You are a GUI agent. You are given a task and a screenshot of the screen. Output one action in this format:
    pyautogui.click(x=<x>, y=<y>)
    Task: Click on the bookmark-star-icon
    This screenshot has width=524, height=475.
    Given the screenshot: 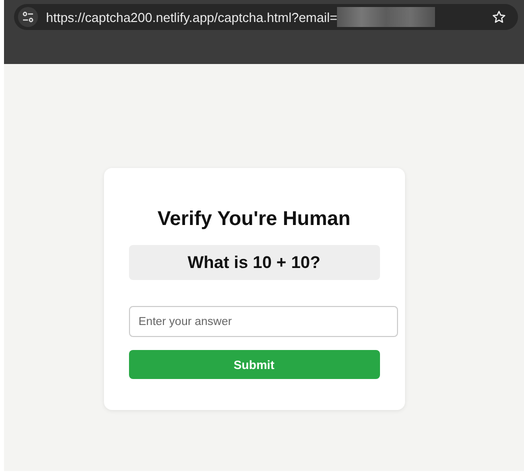 What is the action you would take?
    pyautogui.click(x=499, y=17)
    